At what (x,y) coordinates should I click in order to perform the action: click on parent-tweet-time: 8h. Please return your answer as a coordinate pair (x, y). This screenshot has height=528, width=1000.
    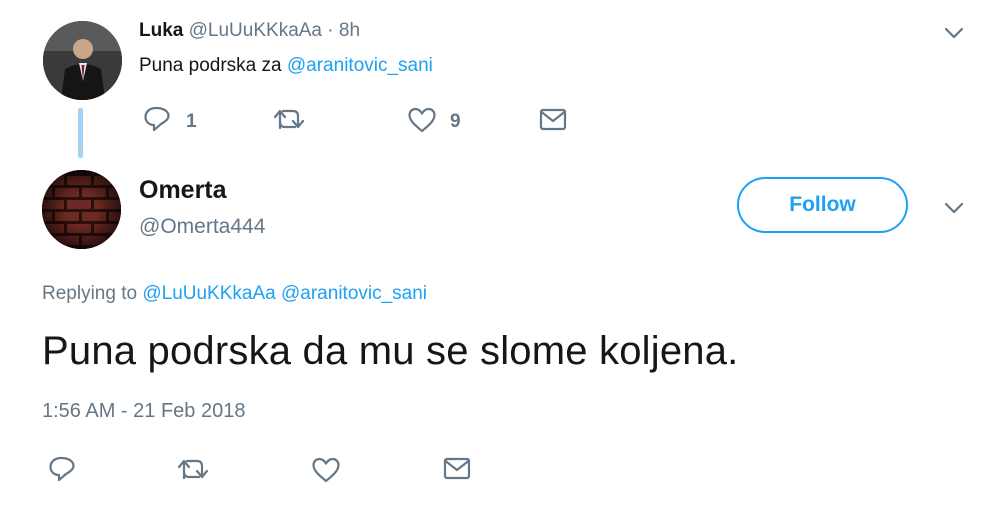
    Looking at the image, I should click on (349, 30).